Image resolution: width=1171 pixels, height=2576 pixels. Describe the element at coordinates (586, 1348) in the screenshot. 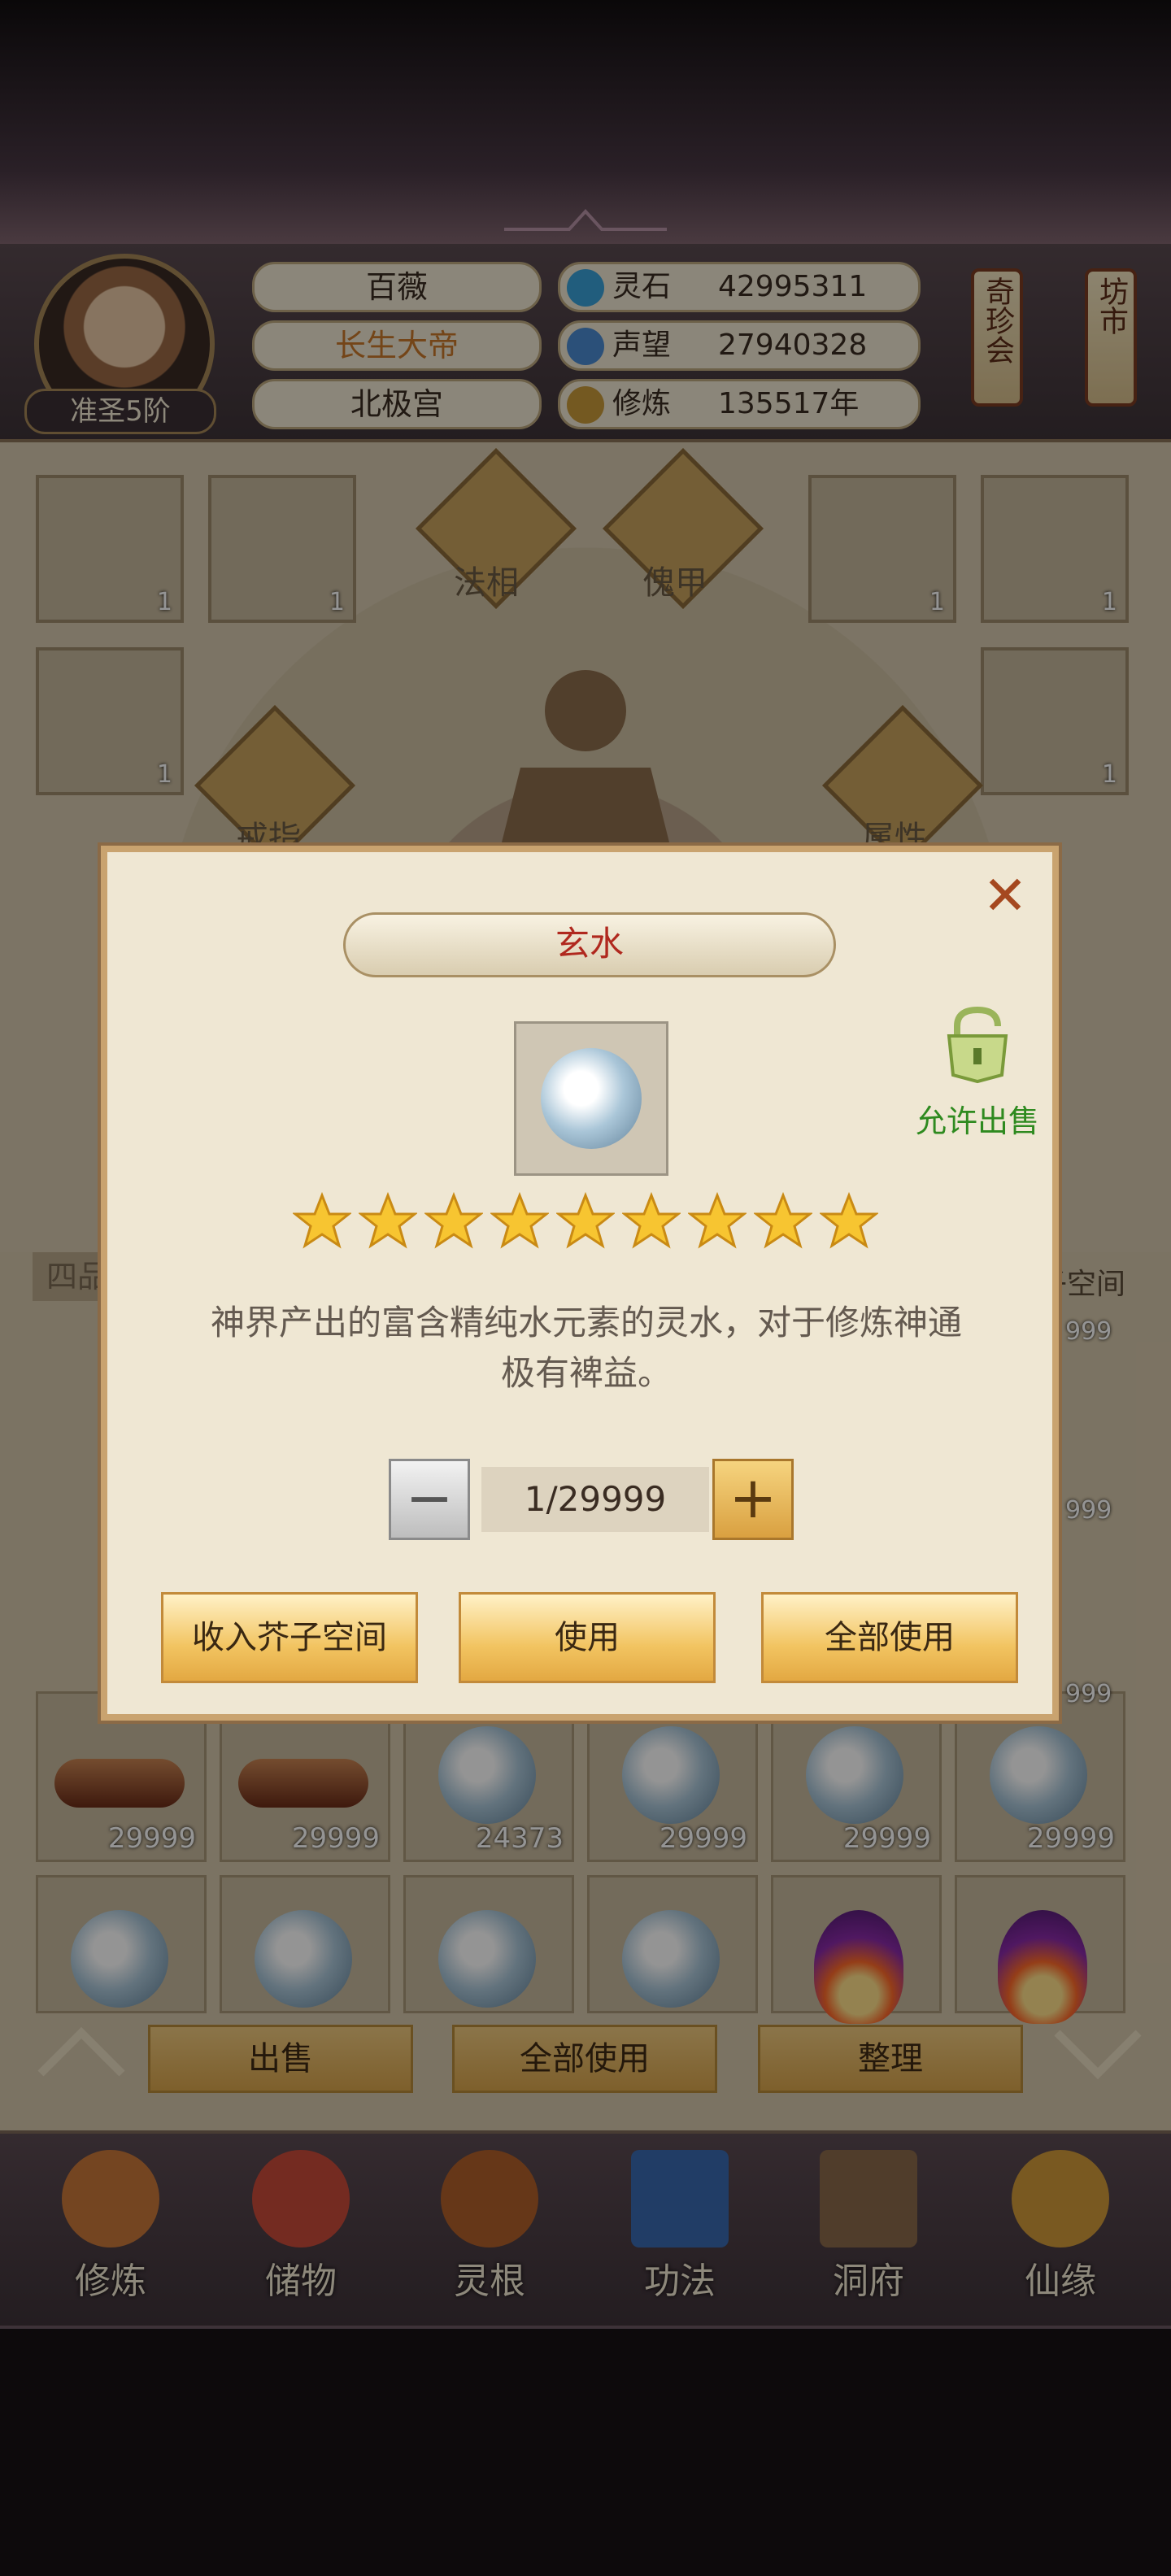

I see `item-description: 神界产出的富含精纯水元素的灵水，对于修炼神通 极有裨益。` at that location.